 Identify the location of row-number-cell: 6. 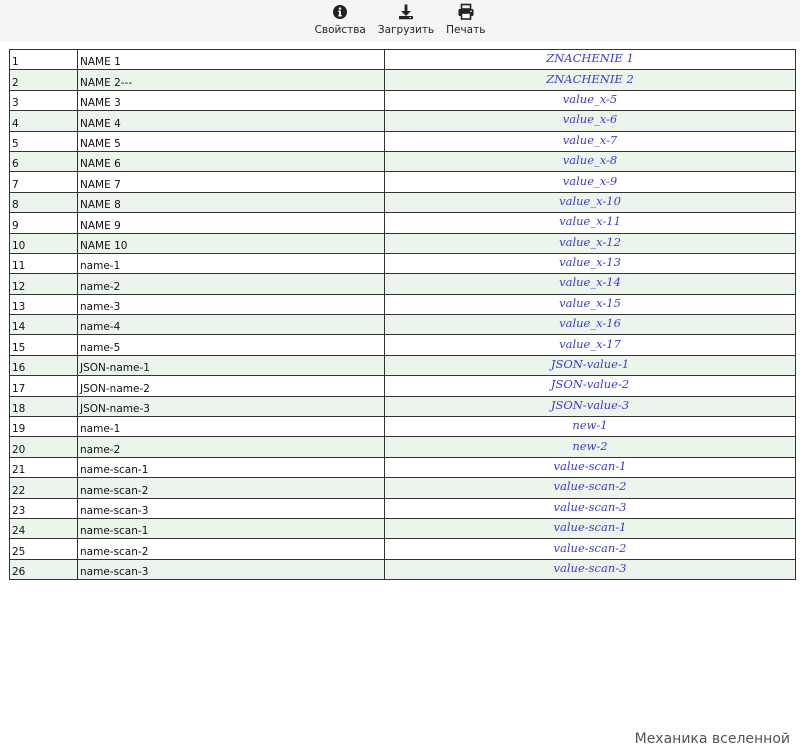
(43, 161).